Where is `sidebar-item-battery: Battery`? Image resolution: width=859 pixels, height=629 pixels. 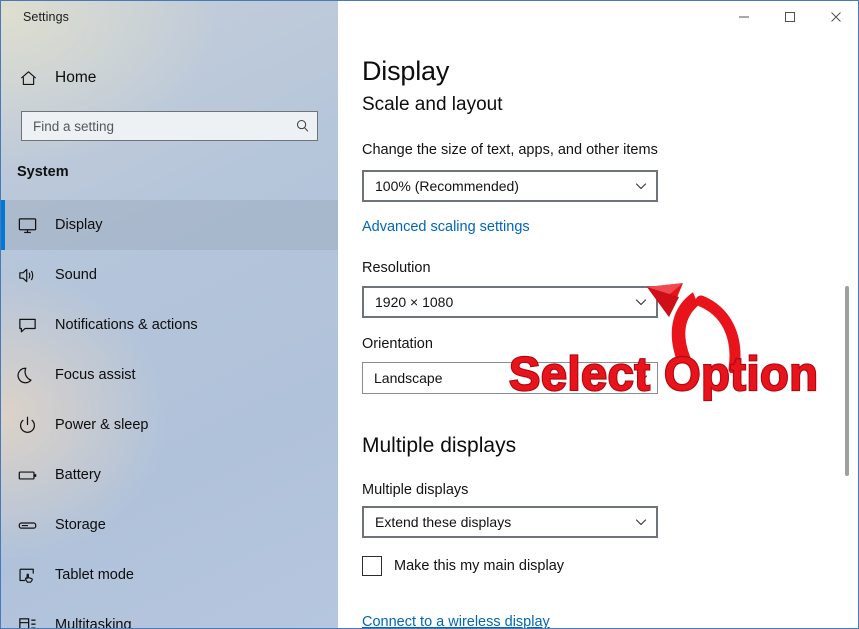 sidebar-item-battery: Battery is located at coordinates (169, 475).